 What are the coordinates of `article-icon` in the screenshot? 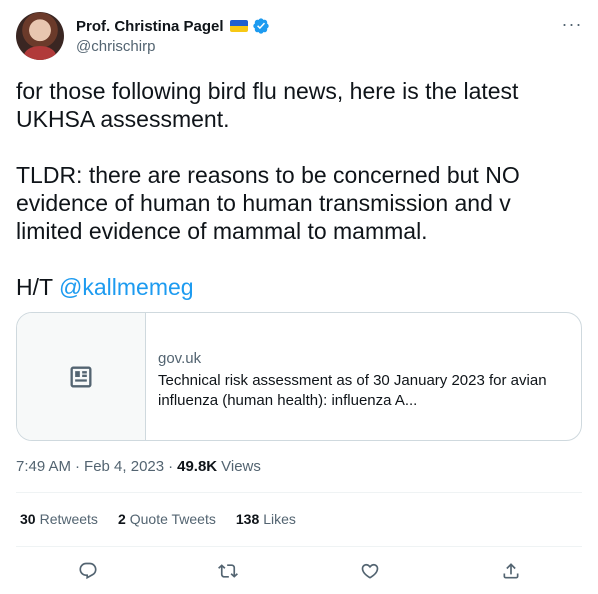 It's located at (81, 376).